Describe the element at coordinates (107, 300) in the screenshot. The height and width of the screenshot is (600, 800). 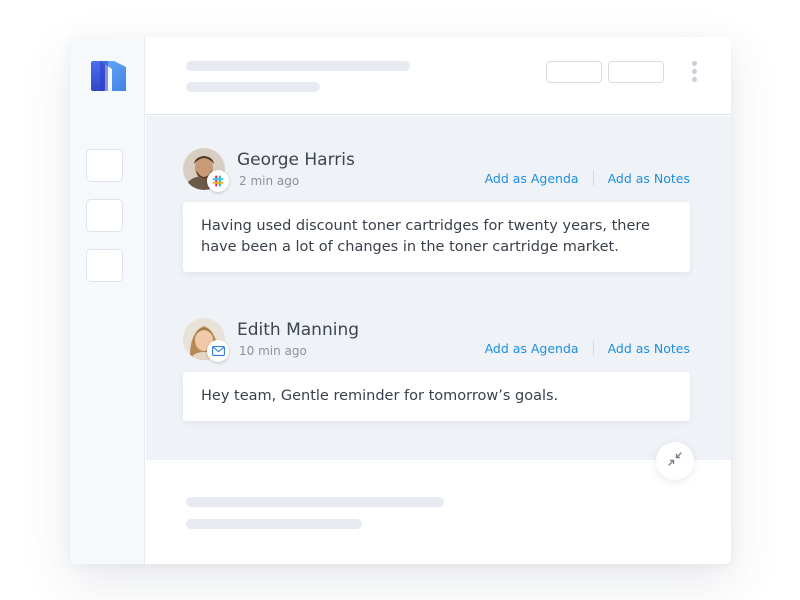
I see `sidebar` at that location.